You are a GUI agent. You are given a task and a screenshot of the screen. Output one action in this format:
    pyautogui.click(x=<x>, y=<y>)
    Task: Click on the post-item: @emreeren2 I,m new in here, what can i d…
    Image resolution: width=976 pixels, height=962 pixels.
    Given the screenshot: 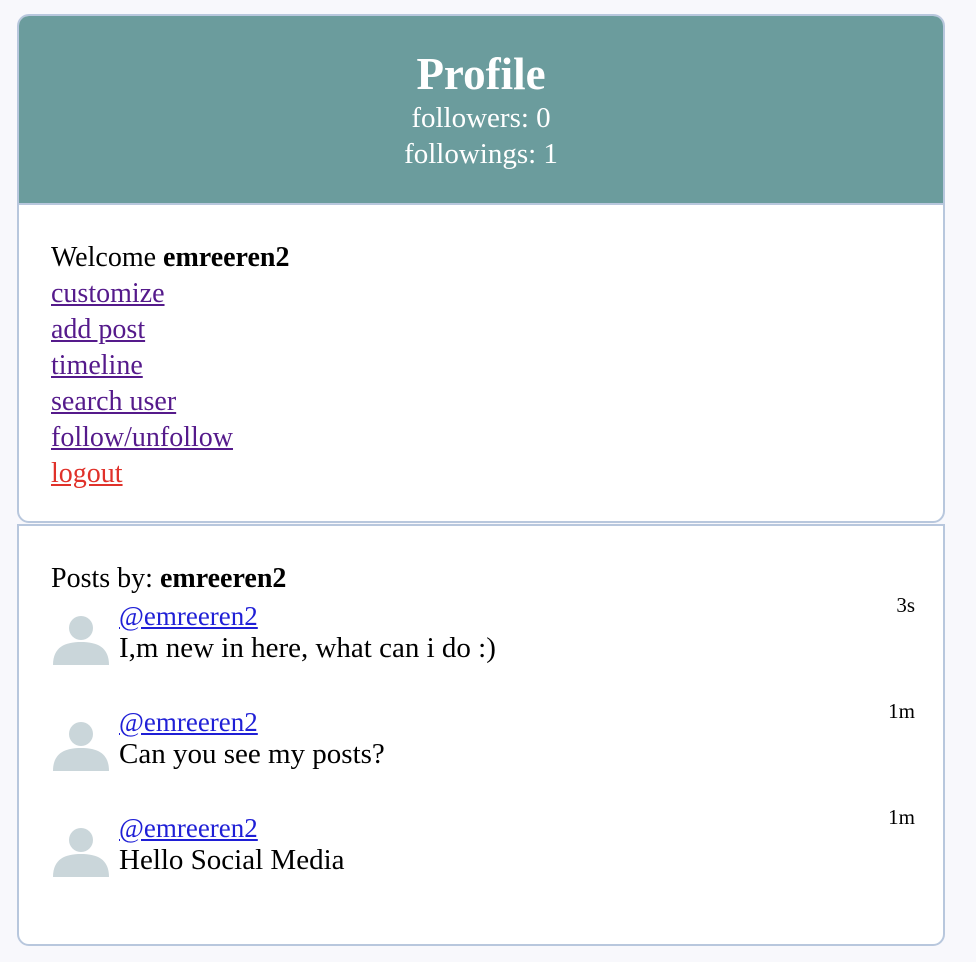 What is the action you would take?
    pyautogui.click(x=483, y=650)
    